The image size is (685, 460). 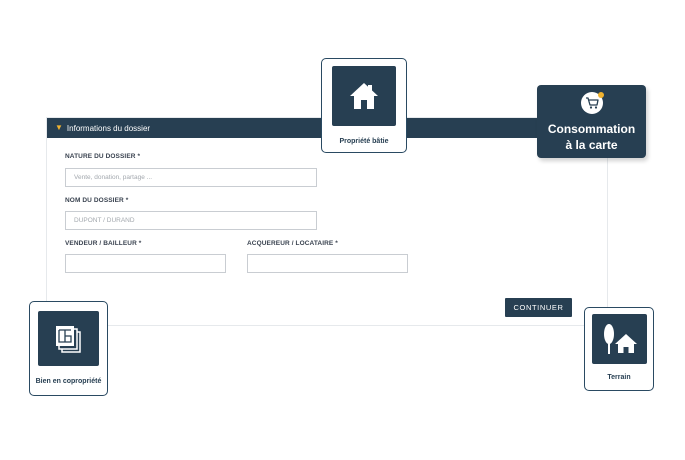 What do you see at coordinates (591, 137) in the screenshot?
I see `promo-text: Consommation à la carte` at bounding box center [591, 137].